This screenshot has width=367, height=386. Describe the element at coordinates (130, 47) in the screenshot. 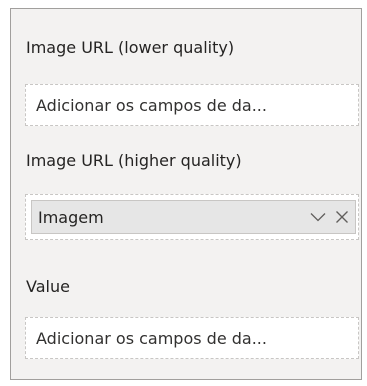

I see `field-label-image-url-lower: Image URL (lower quality)` at that location.